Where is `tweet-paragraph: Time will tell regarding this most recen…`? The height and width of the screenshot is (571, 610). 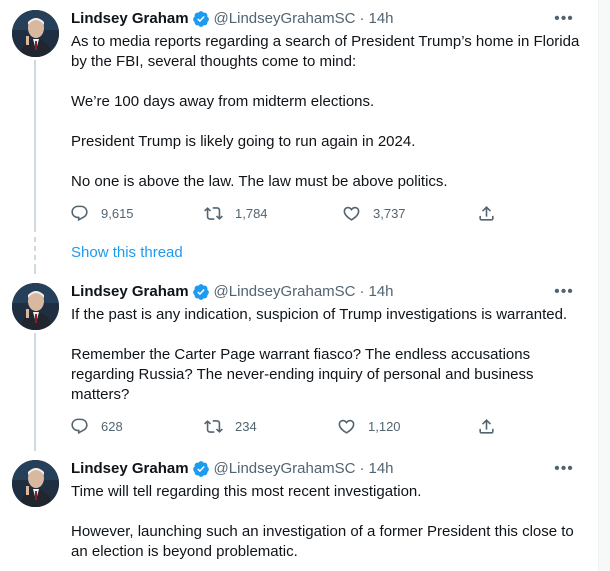 tweet-paragraph: Time will tell regarding this most recen… is located at coordinates (246, 491).